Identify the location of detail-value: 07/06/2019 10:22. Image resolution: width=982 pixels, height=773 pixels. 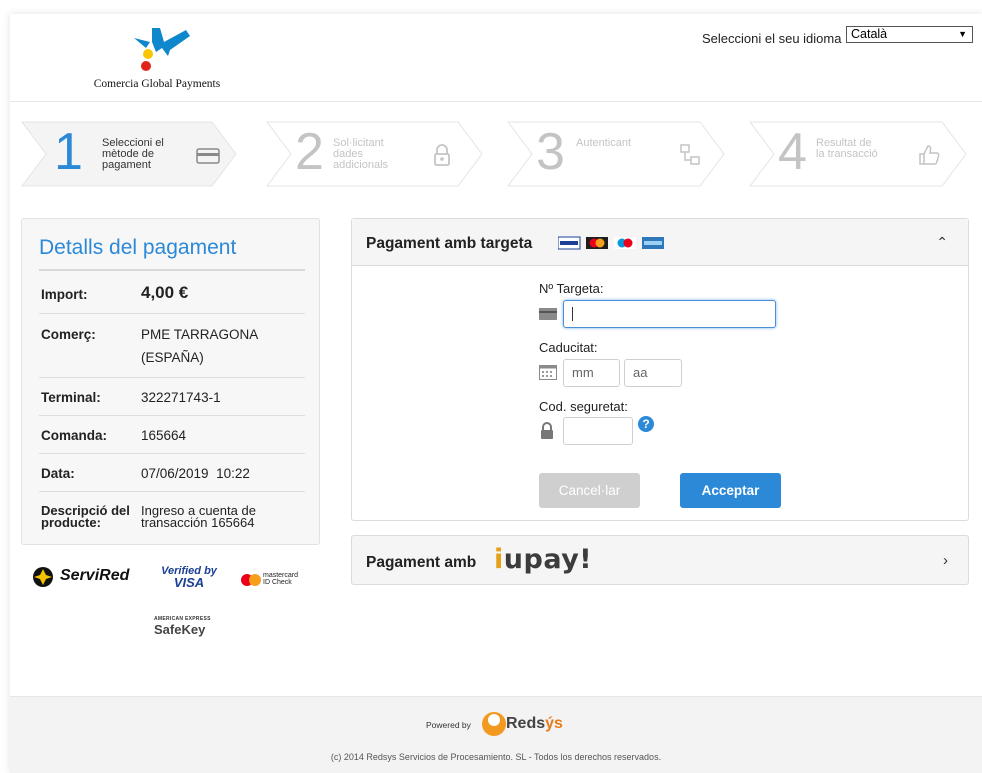
(195, 473).